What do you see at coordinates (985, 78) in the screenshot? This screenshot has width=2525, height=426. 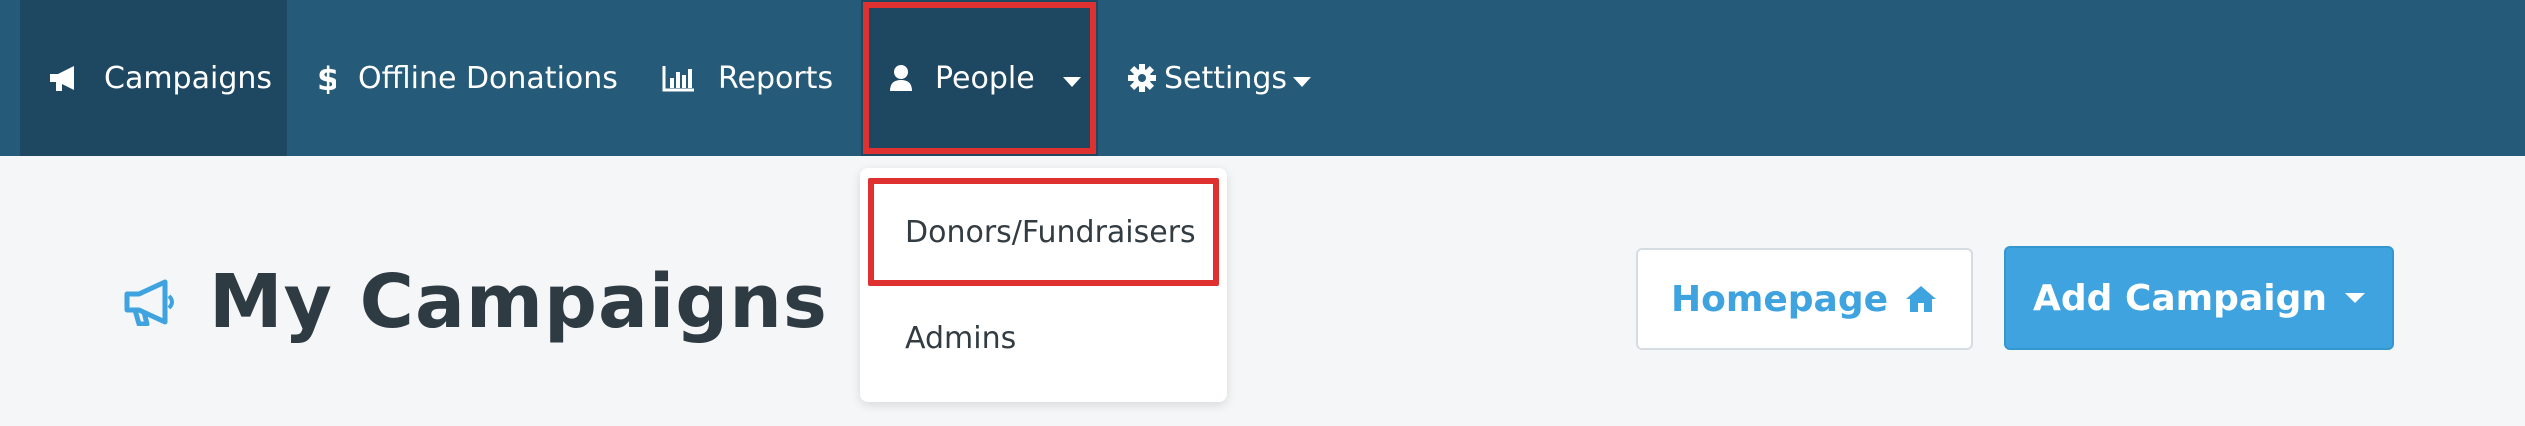 I see `nav-people-label: People` at bounding box center [985, 78].